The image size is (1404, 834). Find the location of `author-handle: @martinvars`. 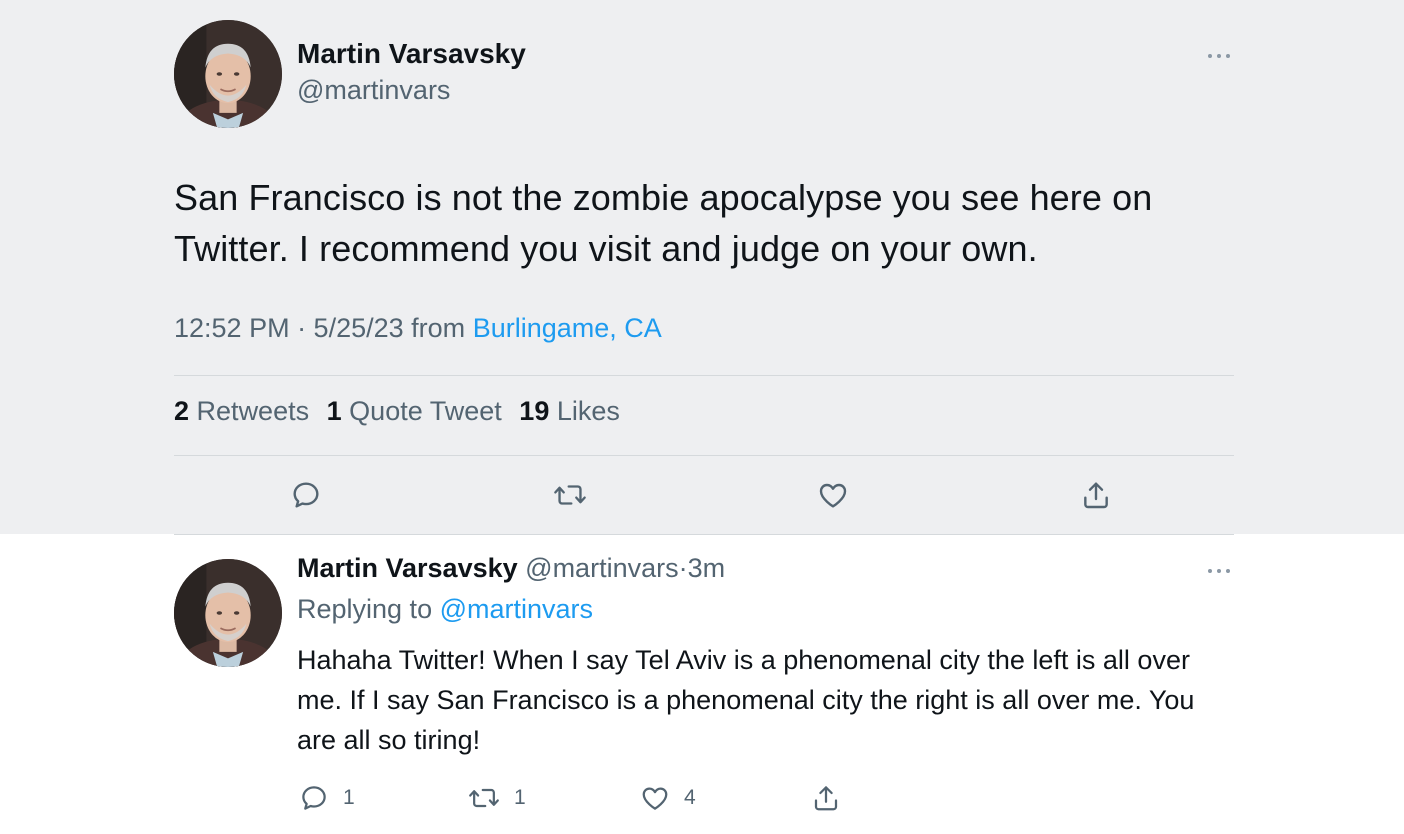

author-handle: @martinvars is located at coordinates (373, 90).